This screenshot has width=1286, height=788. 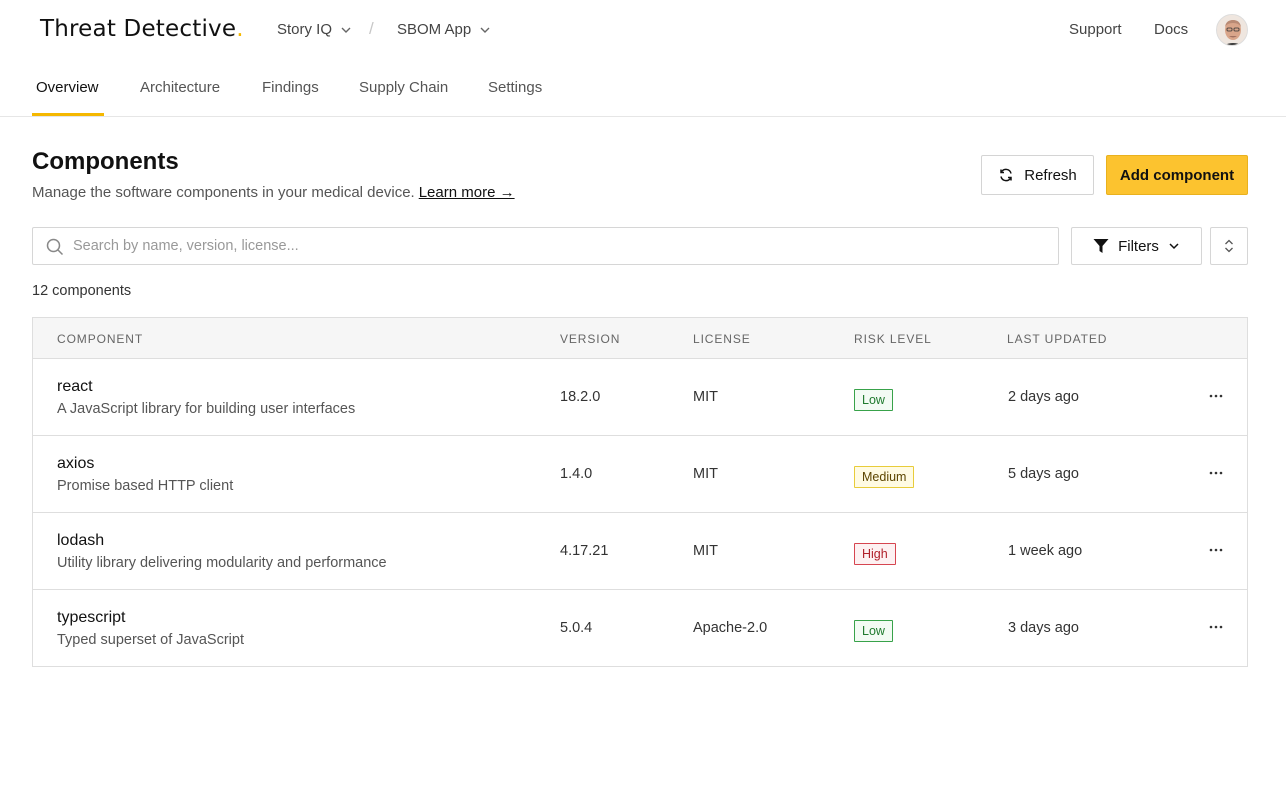 I want to click on breadcrumb-story-iq: Story IQ, so click(x=314, y=29).